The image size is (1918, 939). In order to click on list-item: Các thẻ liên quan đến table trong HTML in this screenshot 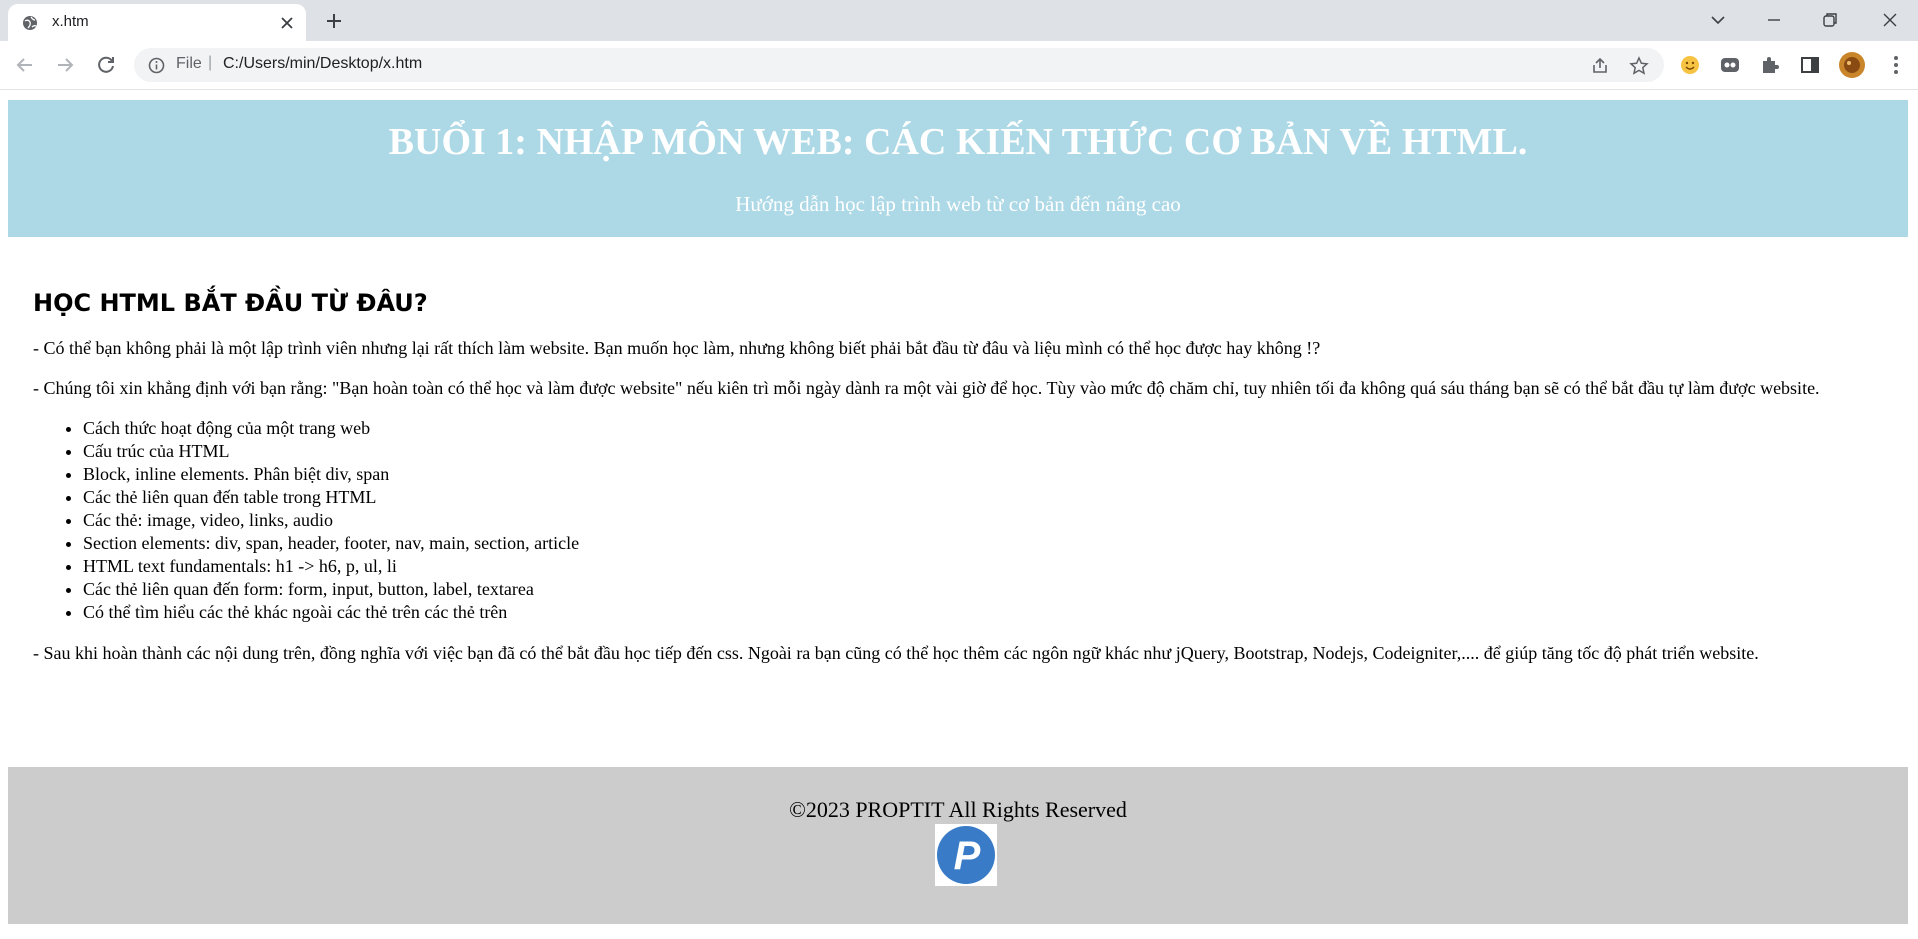, I will do `click(988, 497)`.